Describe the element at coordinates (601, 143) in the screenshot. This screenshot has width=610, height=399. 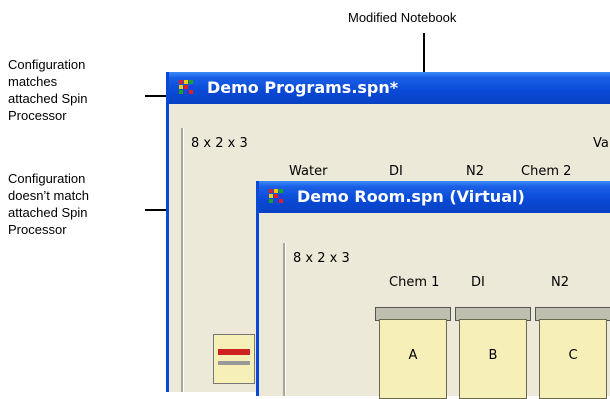
I see `column-label-partial: Va` at that location.